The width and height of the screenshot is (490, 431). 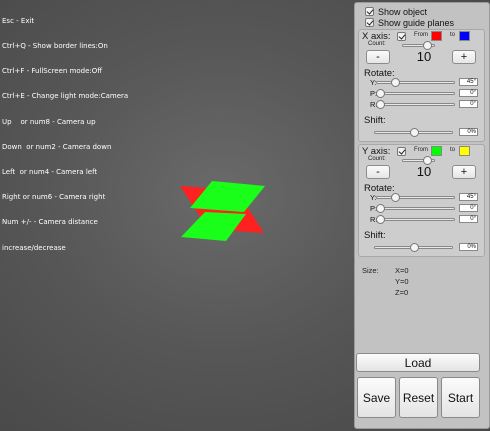 What do you see at coordinates (464, 57) in the screenshot?
I see `x-count-plus-button: +` at bounding box center [464, 57].